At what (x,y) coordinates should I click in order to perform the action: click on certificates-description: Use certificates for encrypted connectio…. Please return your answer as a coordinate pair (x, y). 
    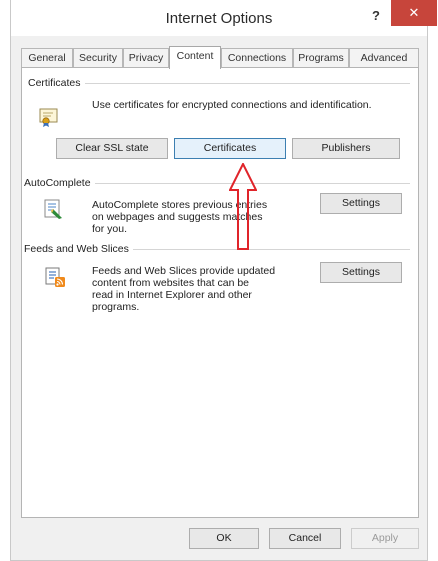
    Looking at the image, I should click on (232, 105).